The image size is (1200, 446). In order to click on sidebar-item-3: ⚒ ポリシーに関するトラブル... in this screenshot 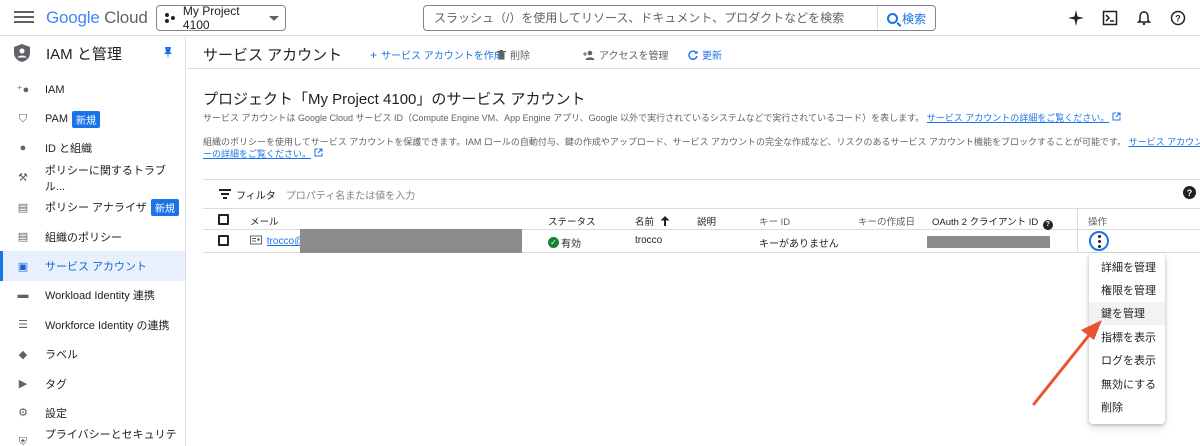, I will do `click(92, 178)`.